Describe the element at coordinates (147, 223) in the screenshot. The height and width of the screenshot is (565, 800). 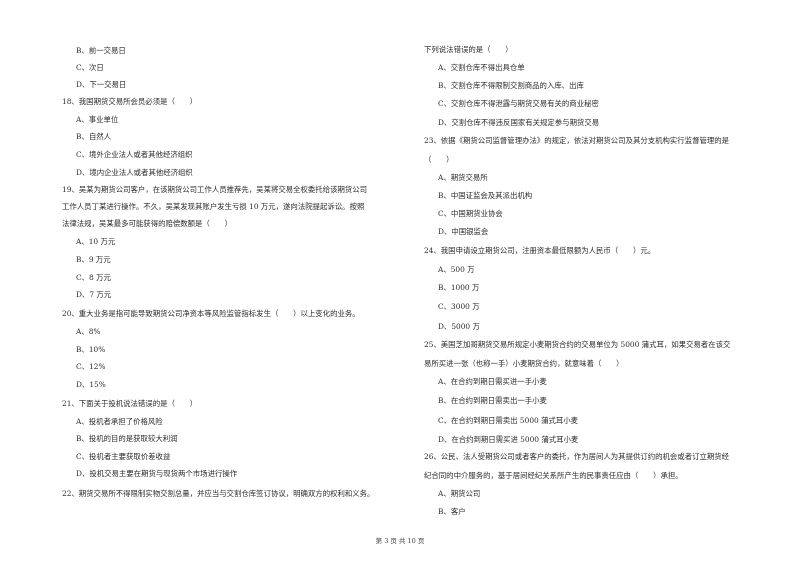
I see `question-text: 法律法规，吴某最多可能获得的赔偿数额是（ ）` at that location.